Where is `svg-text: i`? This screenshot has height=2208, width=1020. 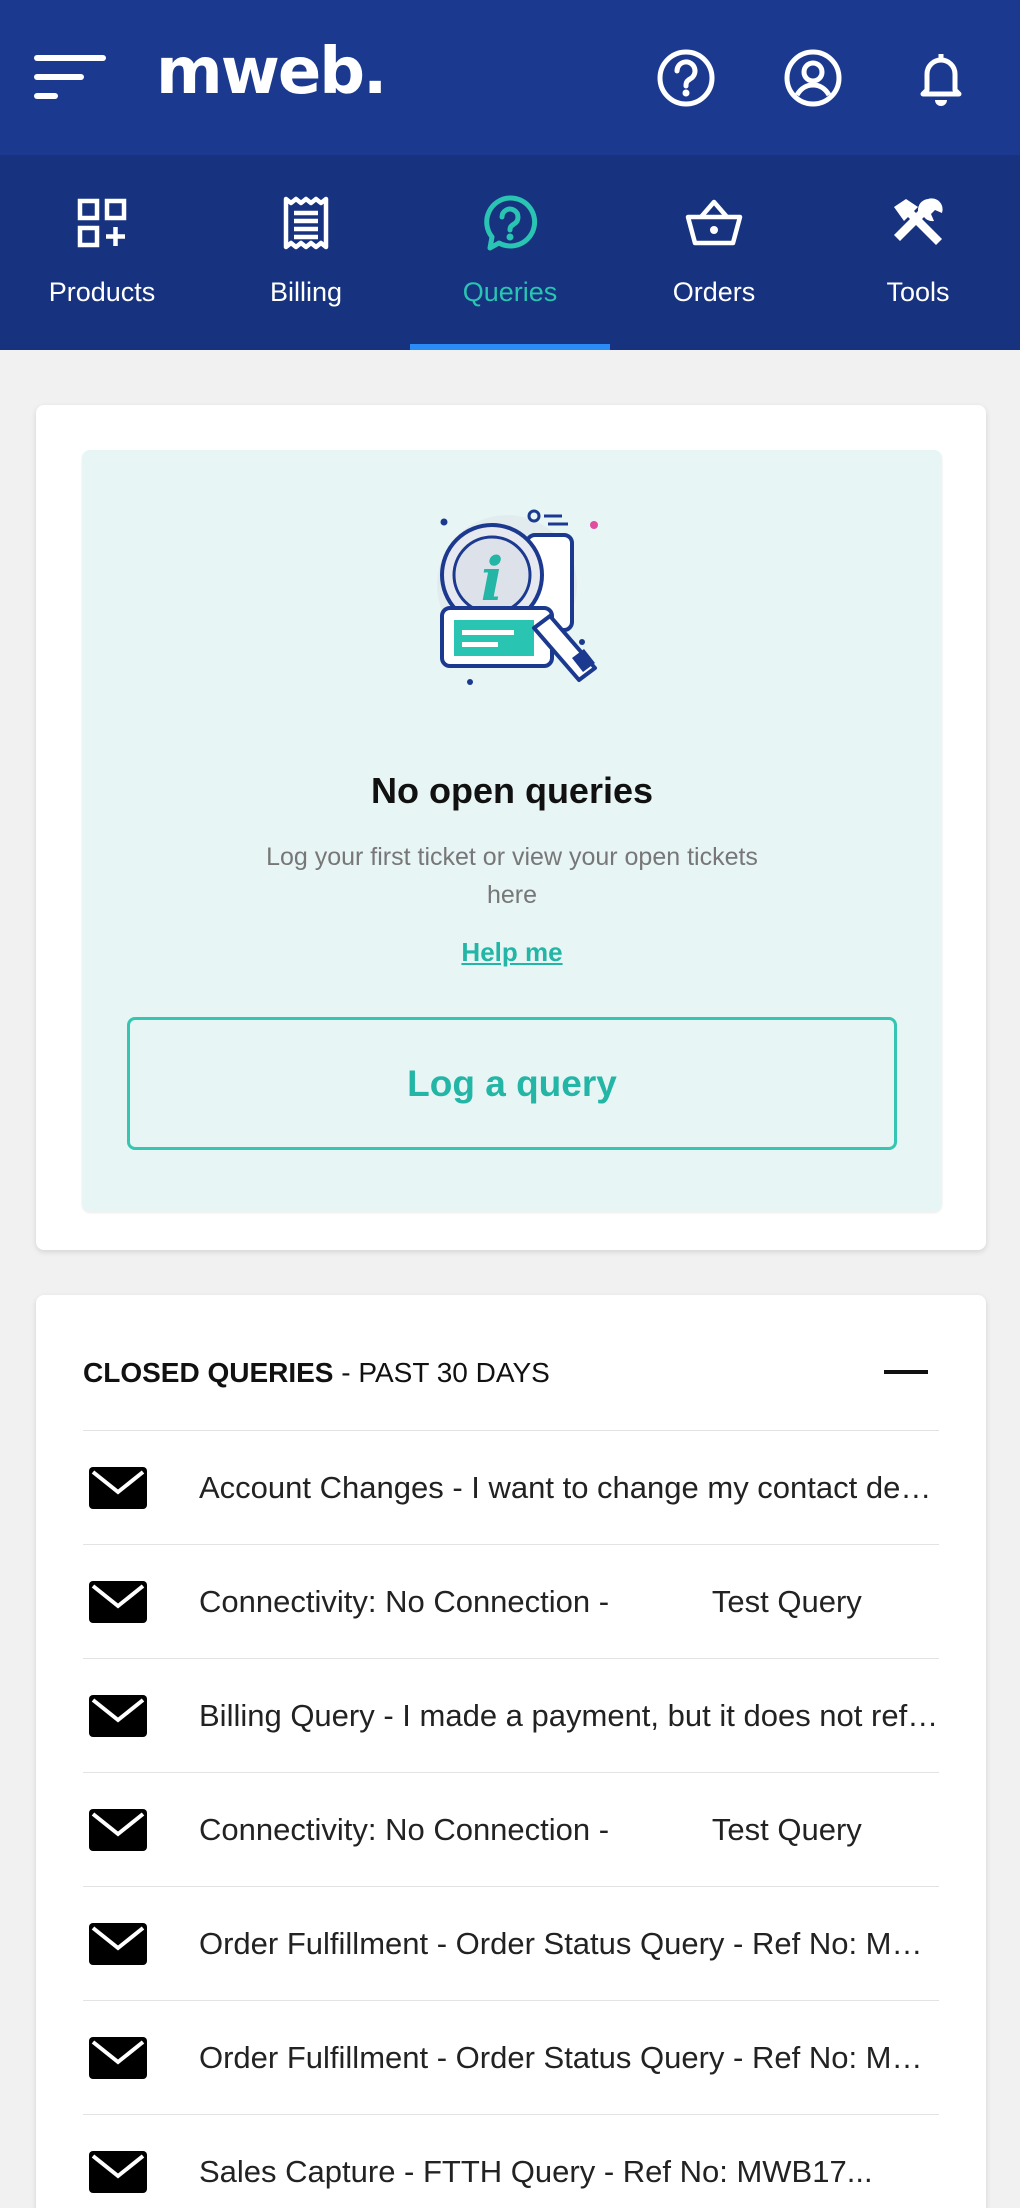
svg-text: i is located at coordinates (492, 580).